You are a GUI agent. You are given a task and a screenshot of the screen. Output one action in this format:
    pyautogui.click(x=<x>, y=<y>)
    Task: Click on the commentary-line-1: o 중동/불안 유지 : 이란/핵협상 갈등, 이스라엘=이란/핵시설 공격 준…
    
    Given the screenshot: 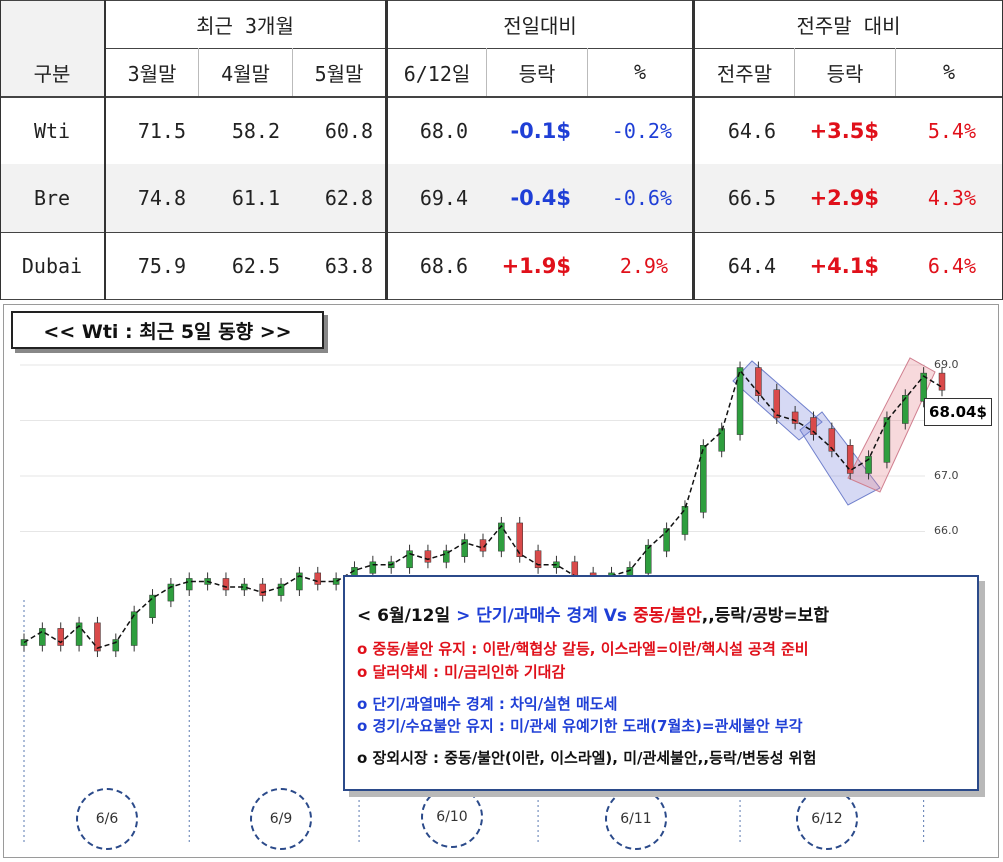 What is the action you would take?
    pyautogui.click(x=583, y=649)
    